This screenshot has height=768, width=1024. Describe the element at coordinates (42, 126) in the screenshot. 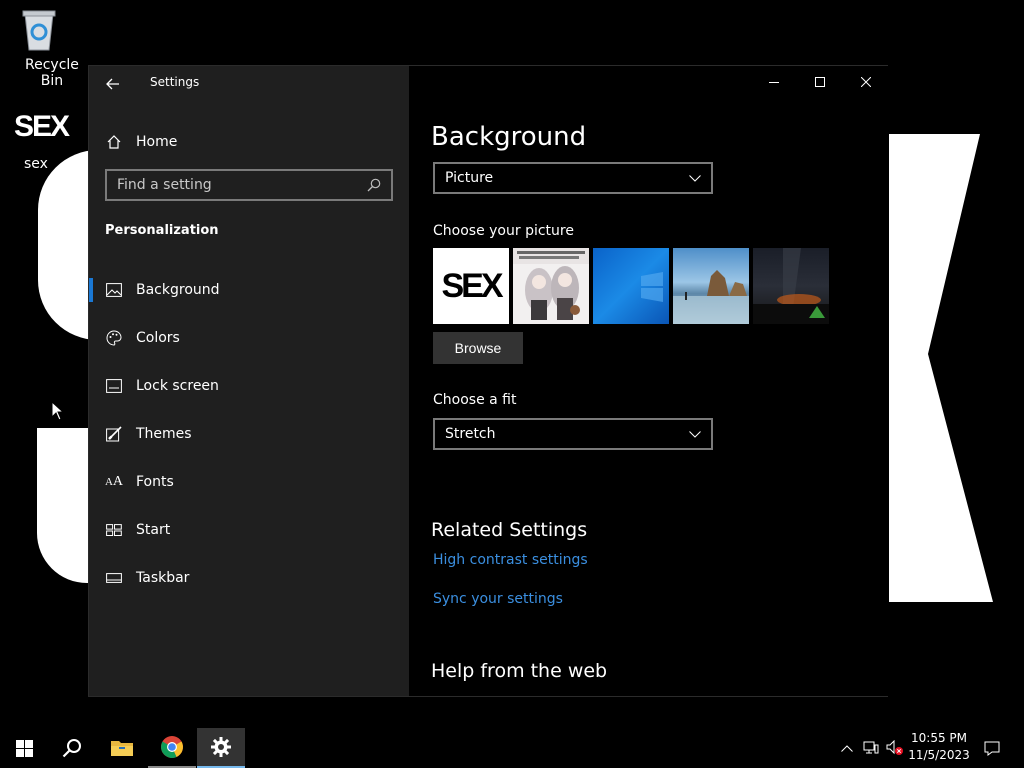

I see `sex-file-thumbnail: SEX` at that location.